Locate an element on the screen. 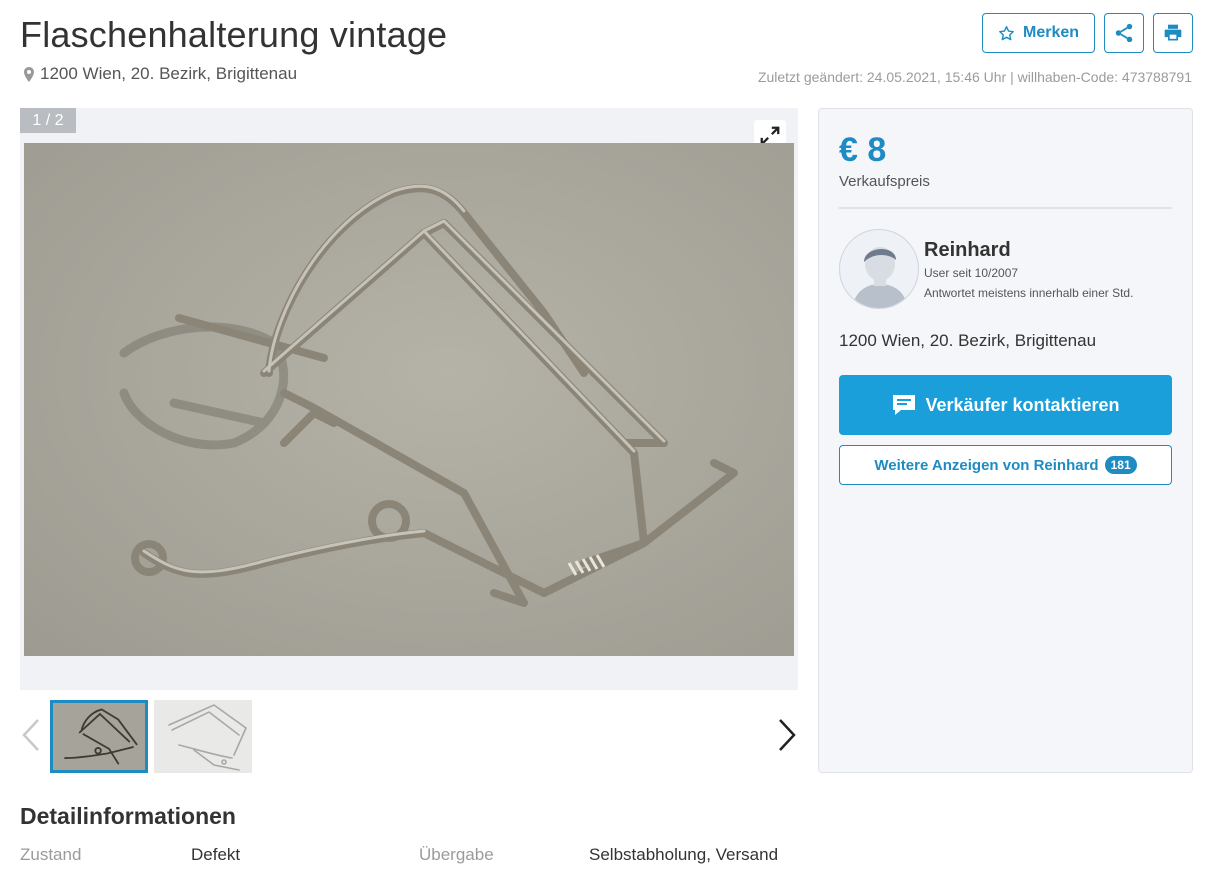  share-icon is located at coordinates (1124, 33).